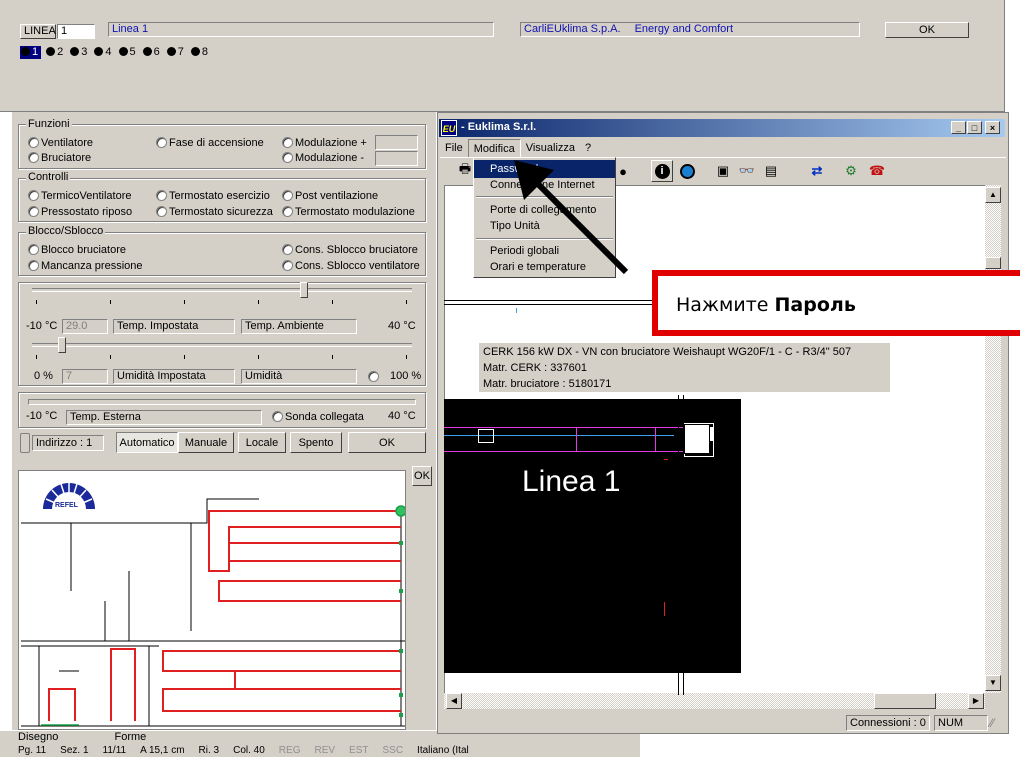  Describe the element at coordinates (387, 442) in the screenshot. I see `panel-ok-button: OK` at that location.